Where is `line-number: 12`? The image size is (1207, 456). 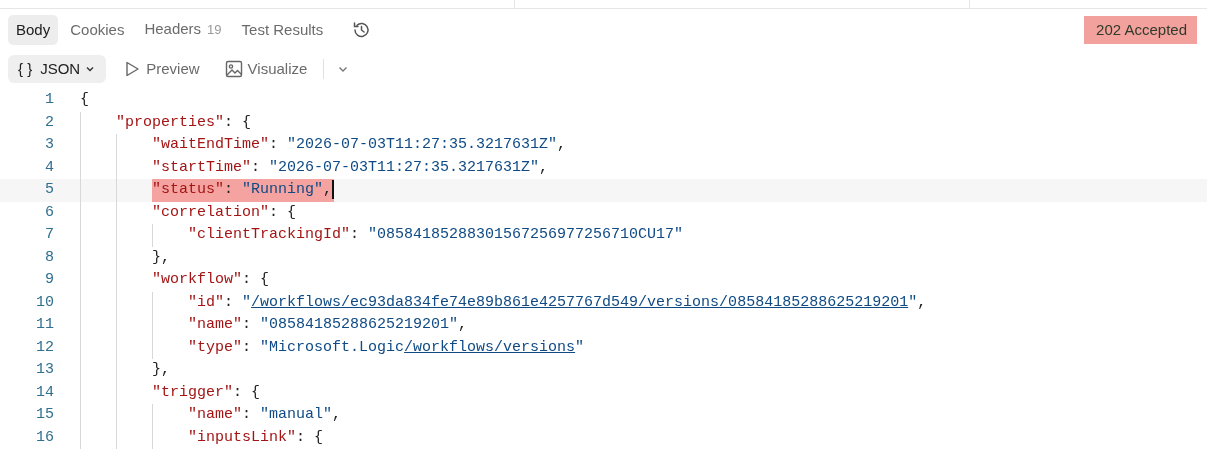
line-number: 12 is located at coordinates (44, 347).